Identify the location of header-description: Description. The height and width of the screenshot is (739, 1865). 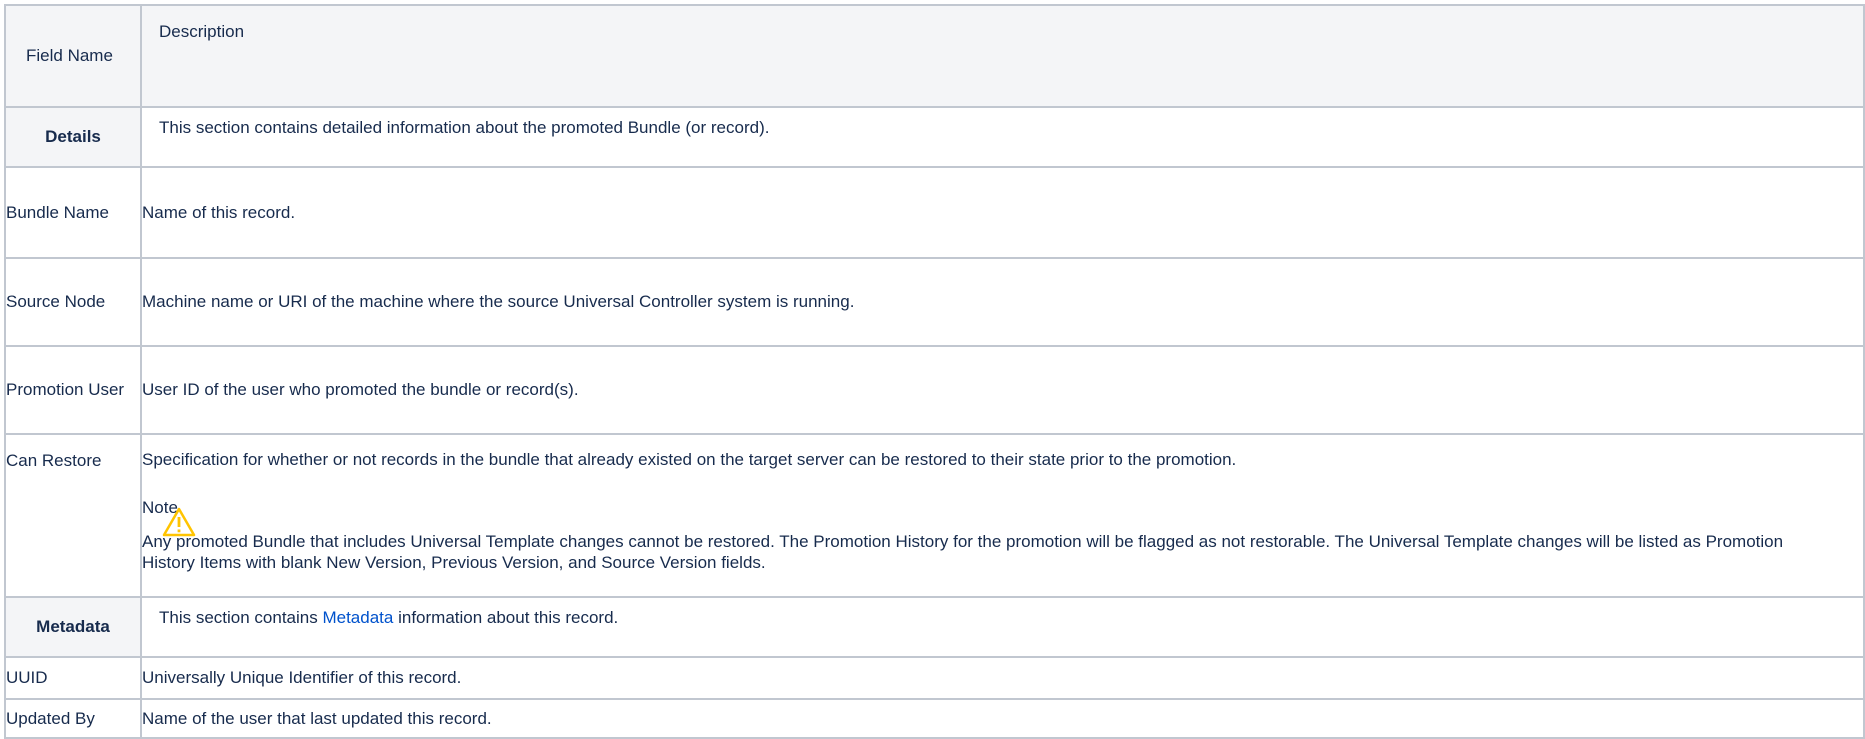
(1002, 56).